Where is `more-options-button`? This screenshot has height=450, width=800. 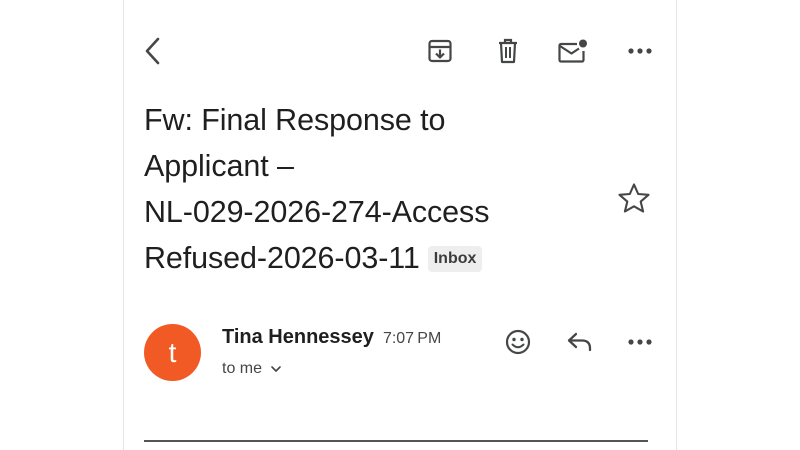
more-options-button is located at coordinates (640, 51).